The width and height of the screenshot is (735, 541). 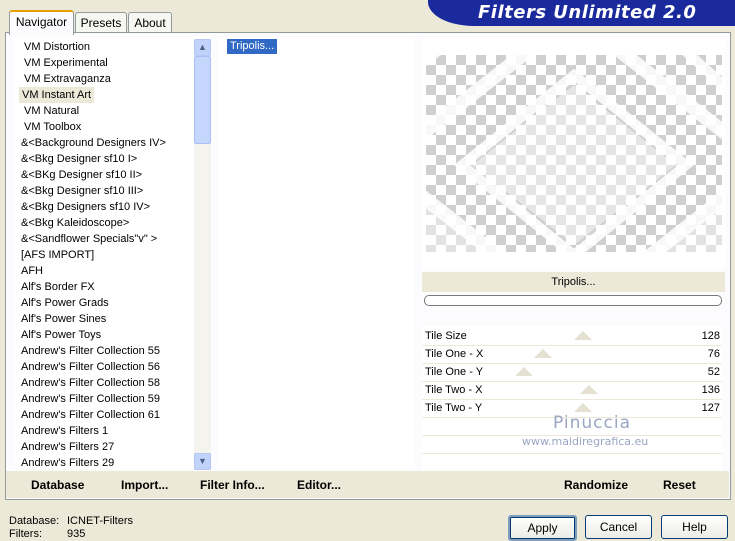 I want to click on parameter-label: Tile Two - X, so click(x=454, y=390).